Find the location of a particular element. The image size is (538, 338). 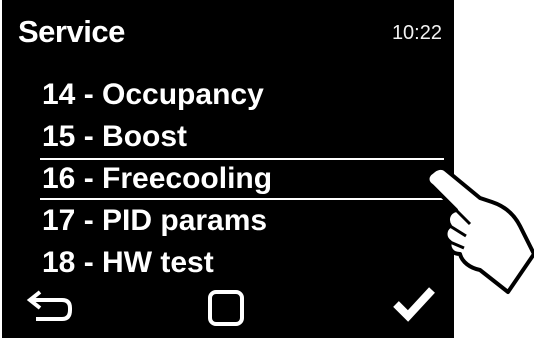

pointing-hand-icon is located at coordinates (476, 234).